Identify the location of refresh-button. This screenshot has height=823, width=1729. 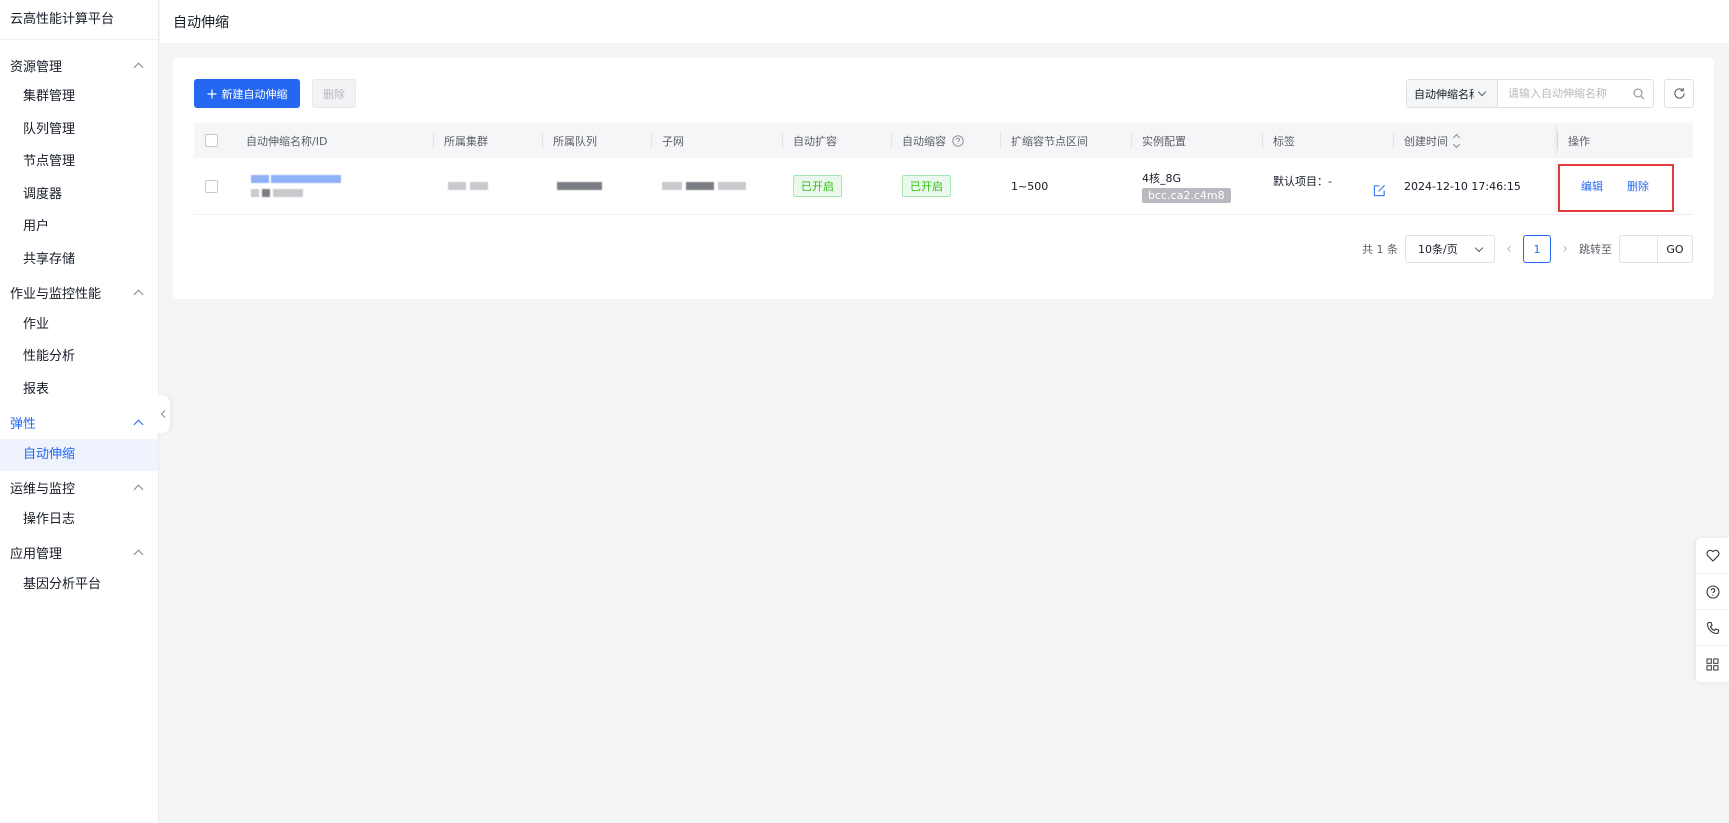
(1679, 93).